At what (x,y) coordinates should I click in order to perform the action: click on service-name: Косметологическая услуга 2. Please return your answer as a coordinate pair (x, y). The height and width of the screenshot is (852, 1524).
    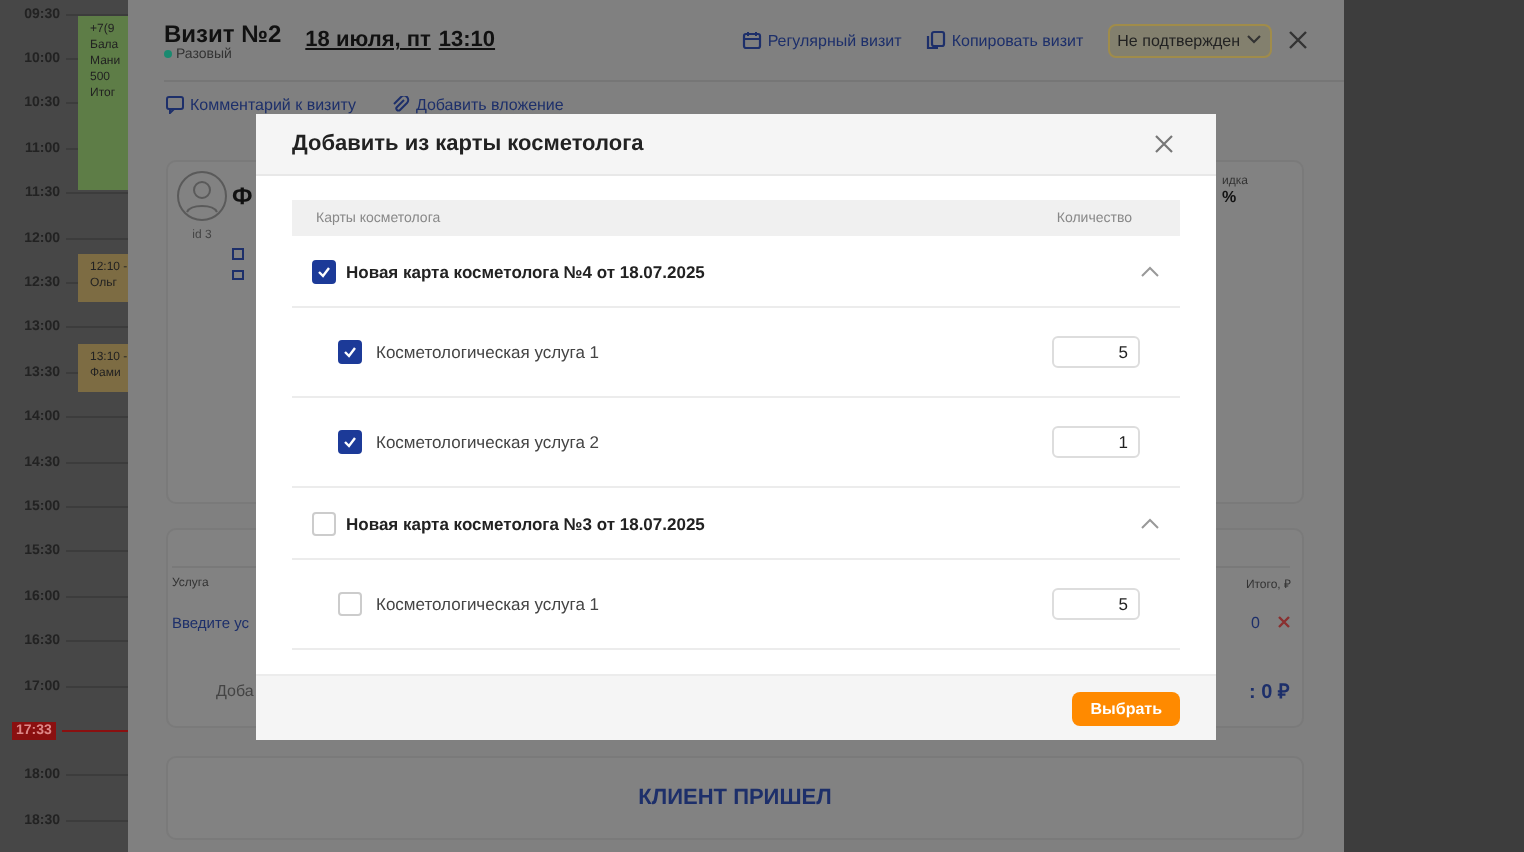
    Looking at the image, I should click on (489, 442).